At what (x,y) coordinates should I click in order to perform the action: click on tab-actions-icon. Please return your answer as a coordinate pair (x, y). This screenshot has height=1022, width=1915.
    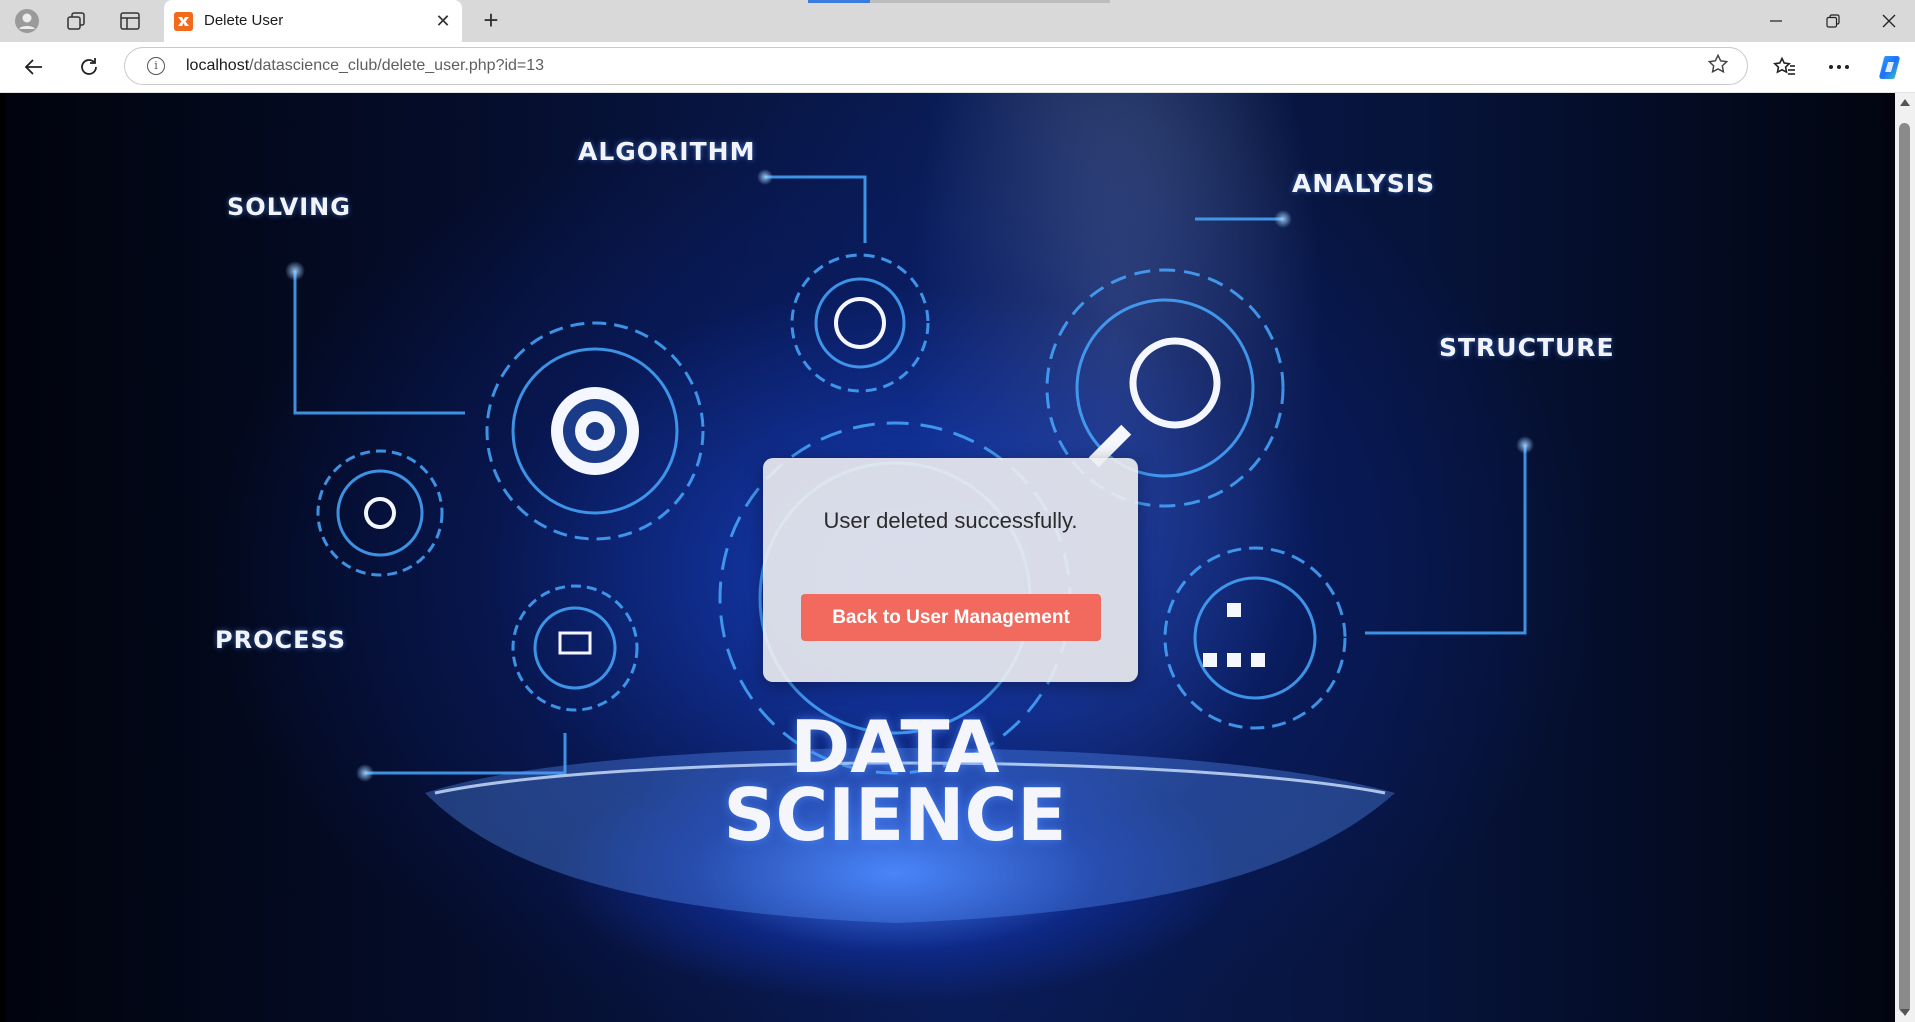
    Looking at the image, I should click on (130, 21).